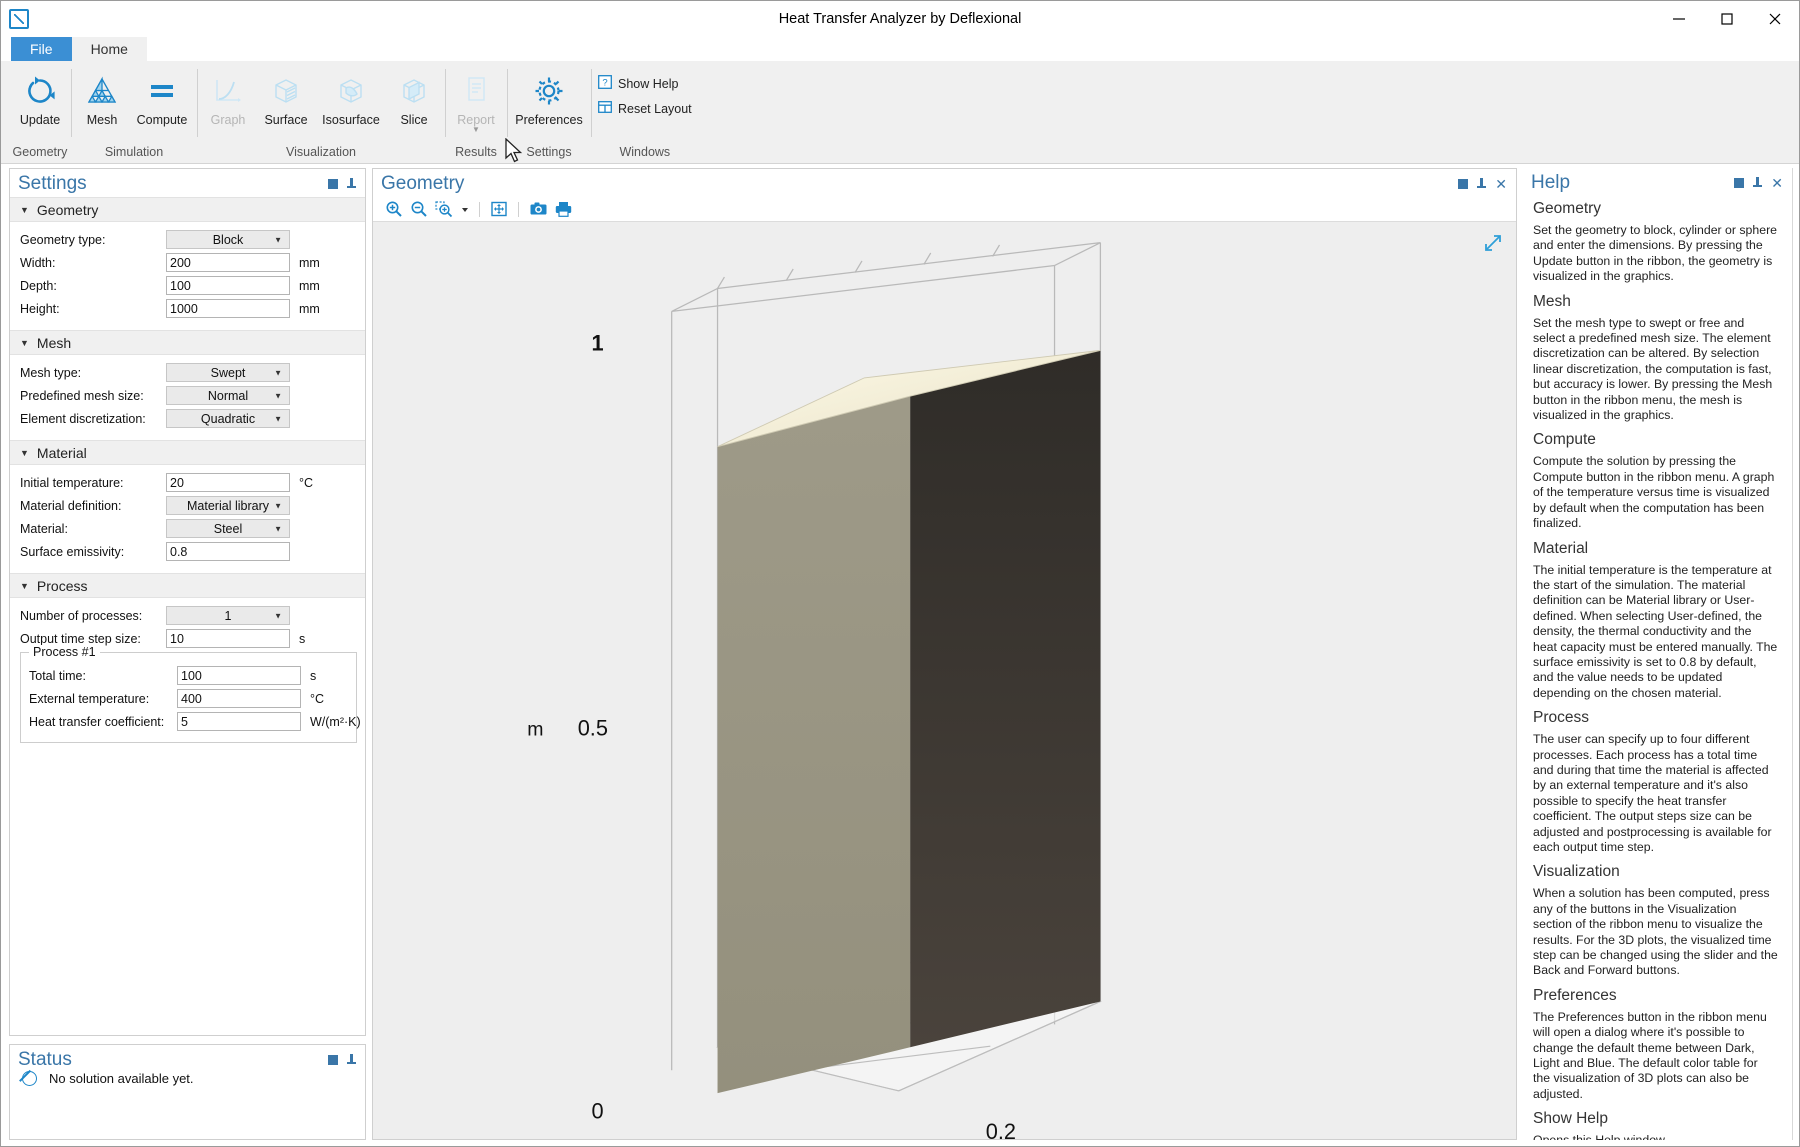  Describe the element at coordinates (499, 209) in the screenshot. I see `zoom-extents-icon` at that location.